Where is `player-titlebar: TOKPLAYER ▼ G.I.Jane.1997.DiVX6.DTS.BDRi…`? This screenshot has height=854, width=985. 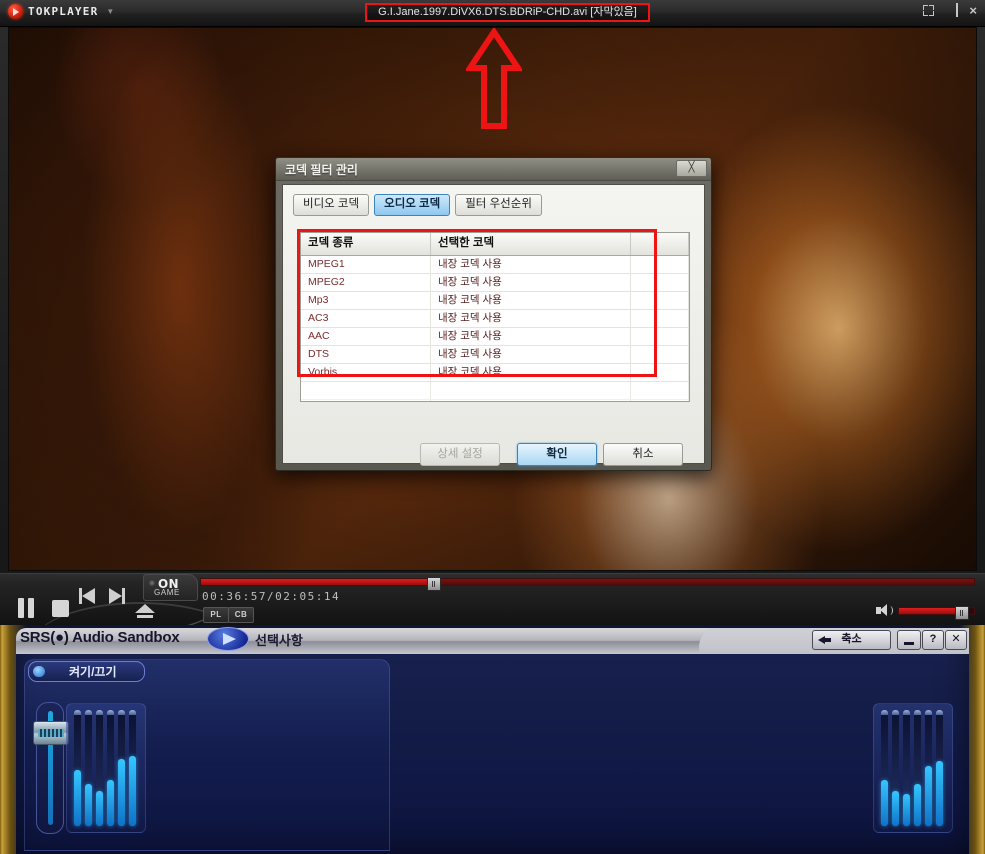 player-titlebar: TOKPLAYER ▼ G.I.Jane.1997.DiVX6.DTS.BDRi… is located at coordinates (492, 13).